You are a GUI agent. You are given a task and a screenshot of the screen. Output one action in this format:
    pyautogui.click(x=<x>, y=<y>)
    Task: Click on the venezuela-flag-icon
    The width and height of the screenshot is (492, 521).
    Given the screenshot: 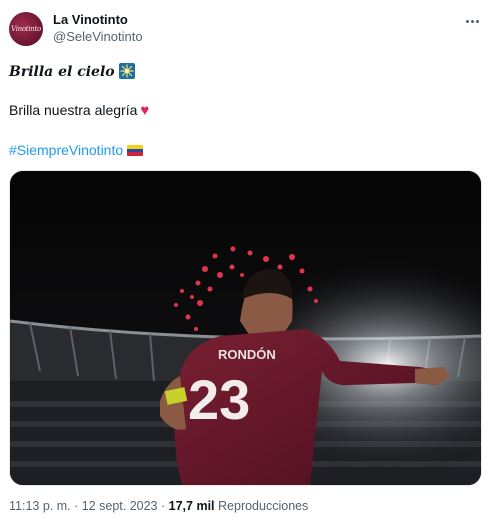 What is the action you would take?
    pyautogui.click(x=135, y=150)
    